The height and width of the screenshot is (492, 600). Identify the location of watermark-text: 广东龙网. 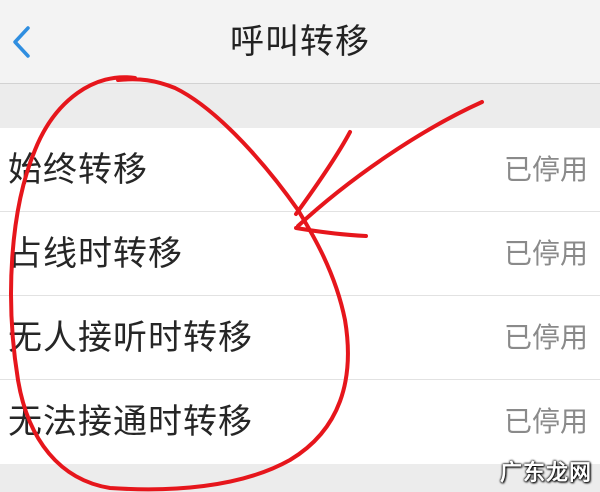
(545, 473).